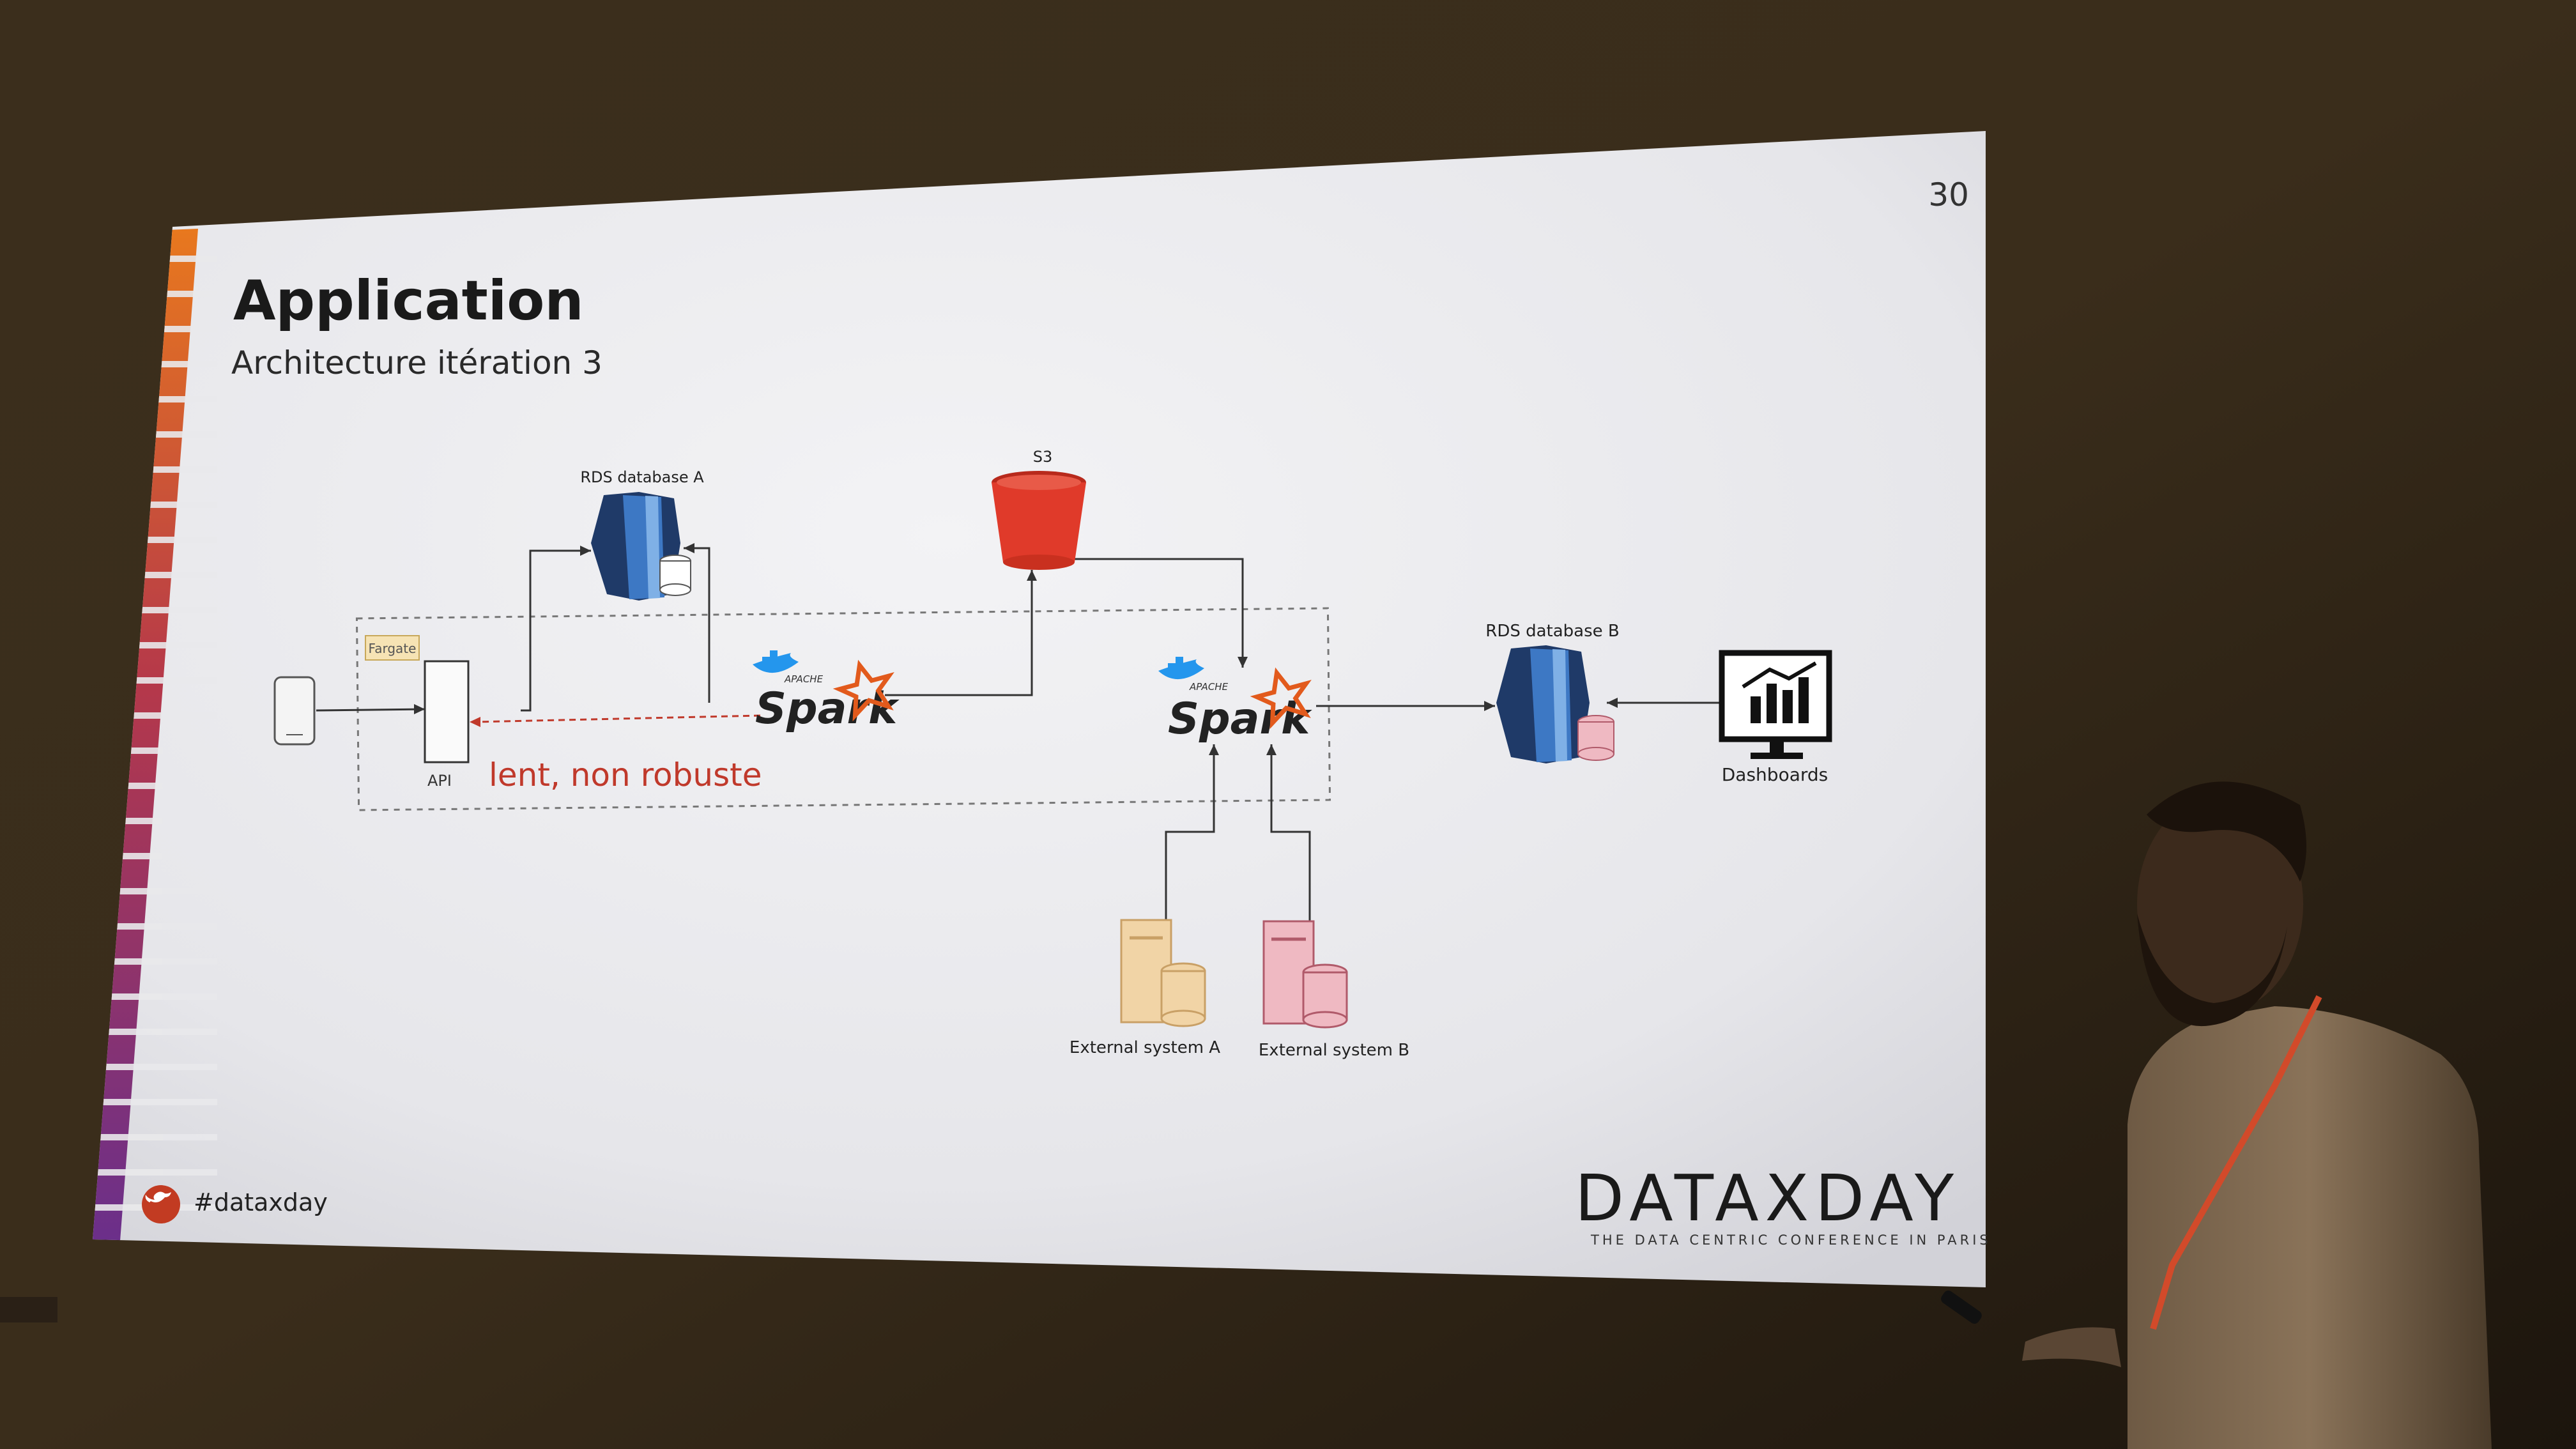 This screenshot has height=1449, width=2576. Describe the element at coordinates (1552, 631) in the screenshot. I see `rds-database-b-label: RDS database B` at that location.